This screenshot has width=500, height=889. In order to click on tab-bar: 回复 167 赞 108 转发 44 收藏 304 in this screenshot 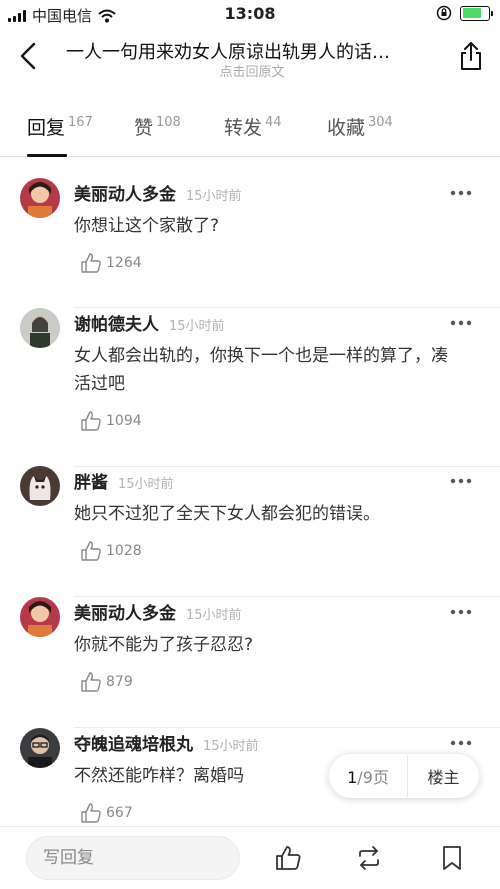, I will do `click(250, 131)`.